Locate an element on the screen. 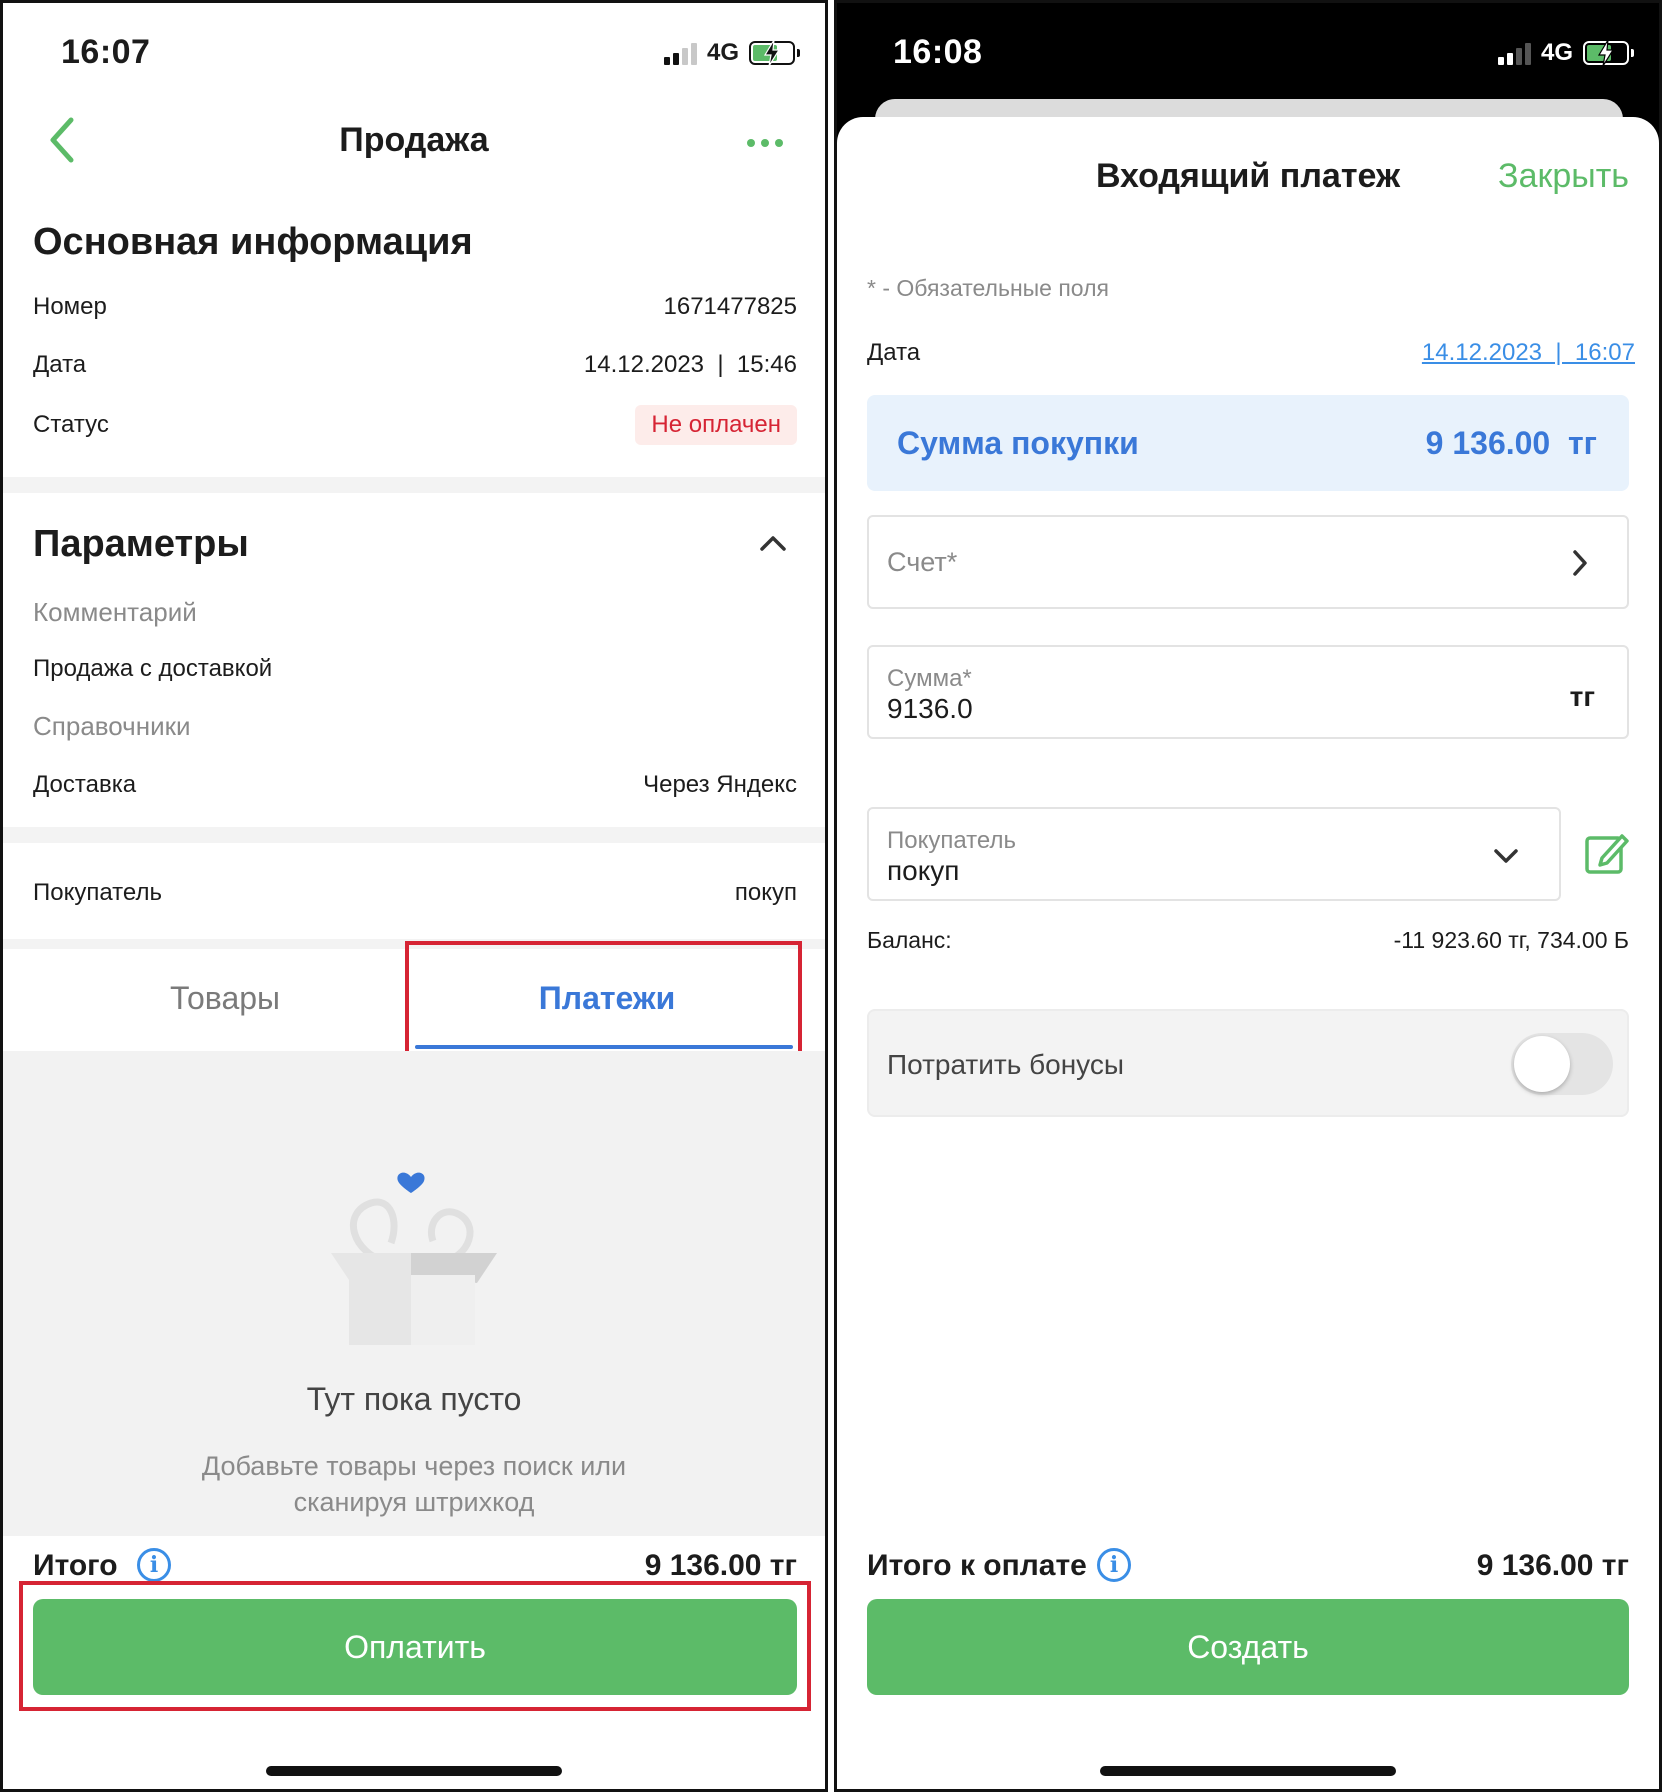 The height and width of the screenshot is (1792, 1662). amount-unit: тг is located at coordinates (1582, 696).